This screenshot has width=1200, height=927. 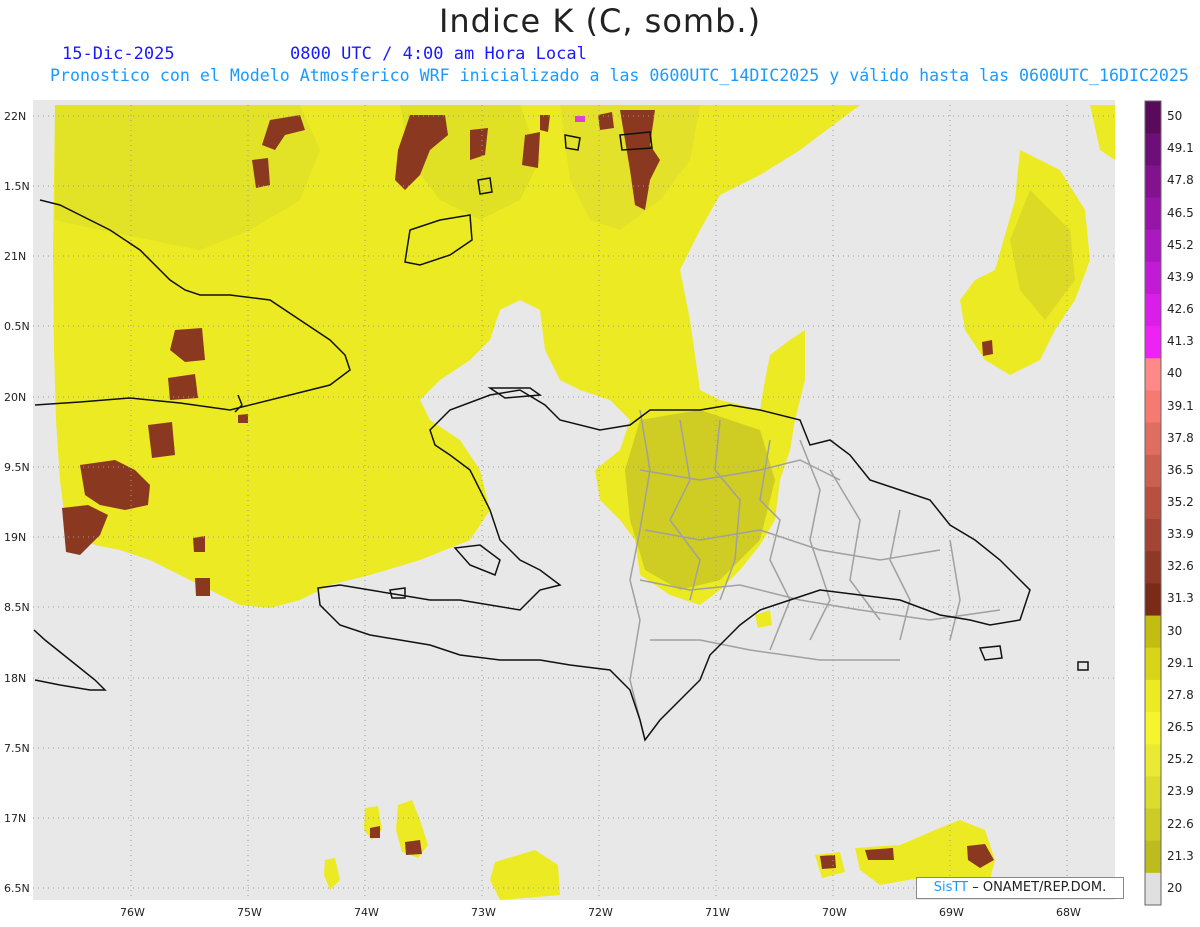 I want to click on lat-label: 9.5N, so click(x=17, y=467).